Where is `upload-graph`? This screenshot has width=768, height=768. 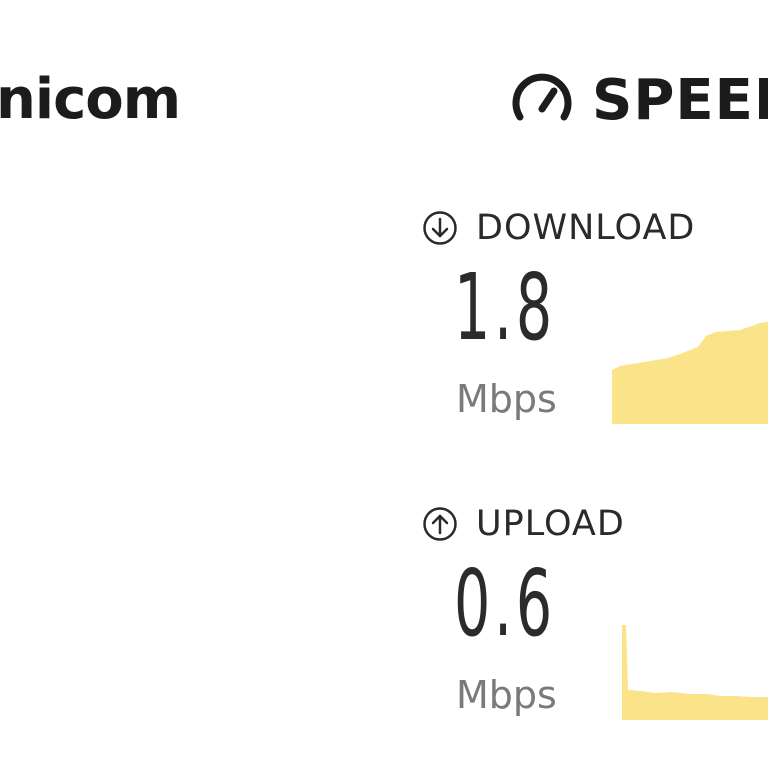 upload-graph is located at coordinates (695, 672).